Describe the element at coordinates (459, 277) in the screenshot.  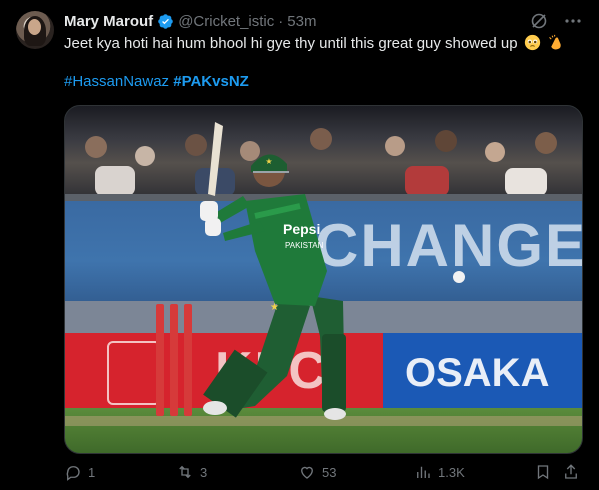
I see `cricket-ball` at that location.